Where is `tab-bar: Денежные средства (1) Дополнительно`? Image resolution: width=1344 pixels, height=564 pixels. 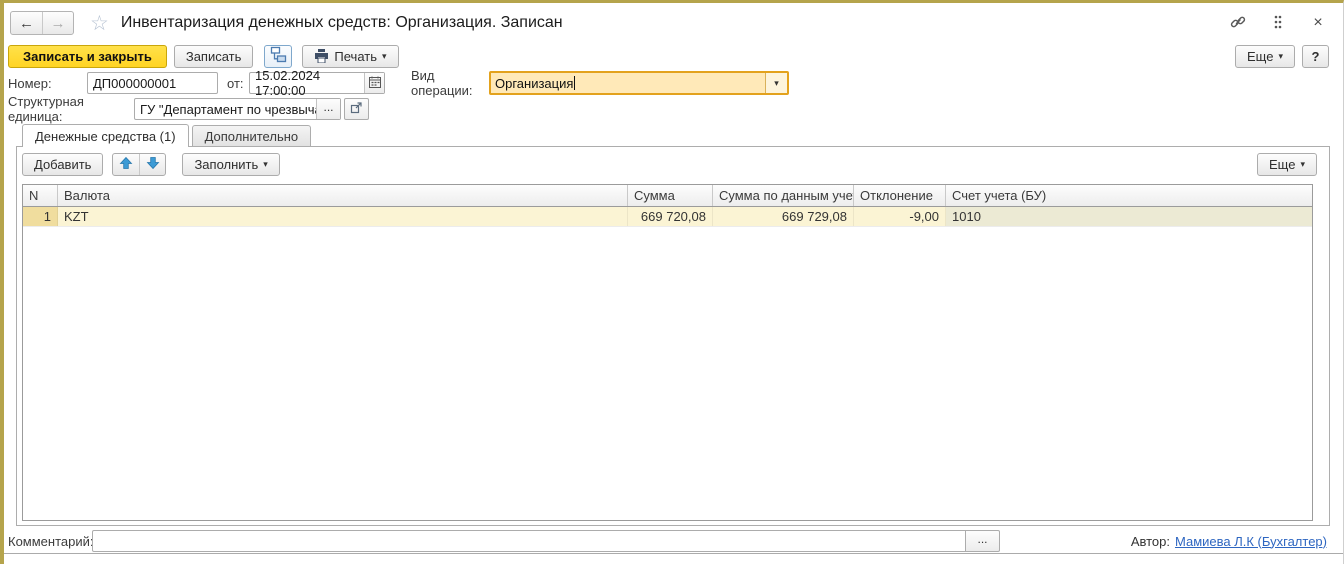 tab-bar: Денежные средства (1) Дополнительно is located at coordinates (167, 135).